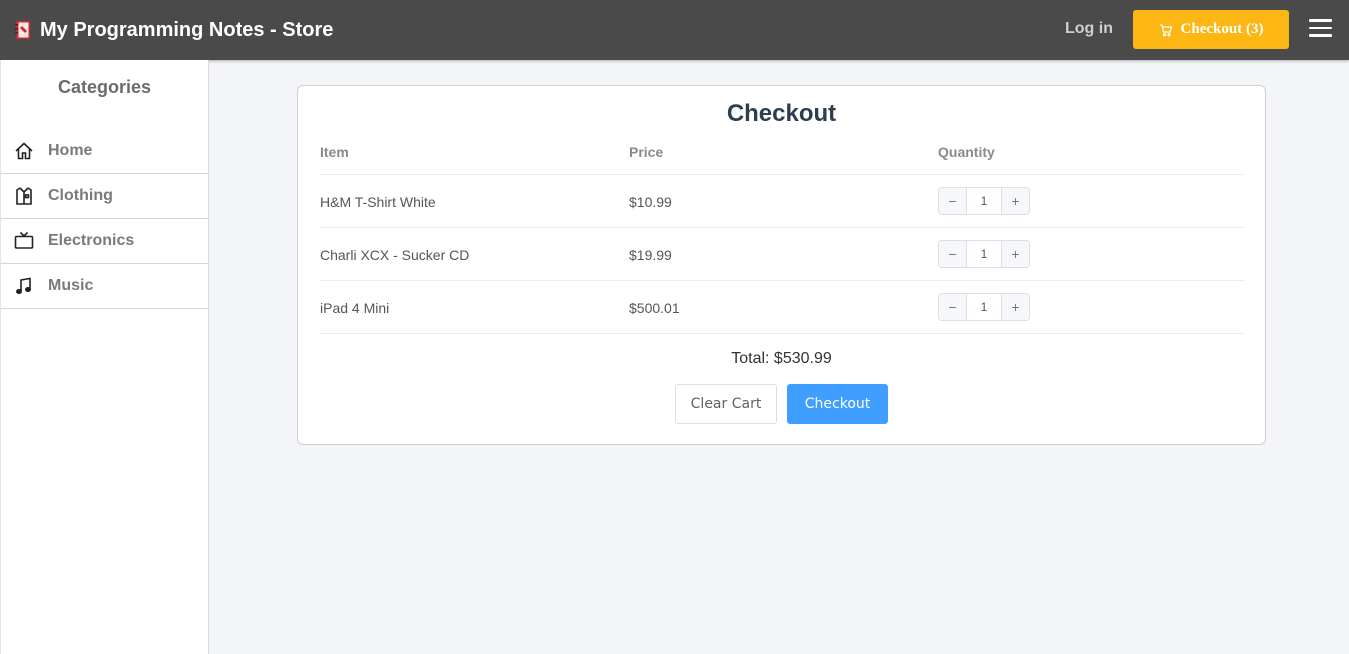 The image size is (1349, 654). I want to click on column-header-price: Price, so click(646, 152).